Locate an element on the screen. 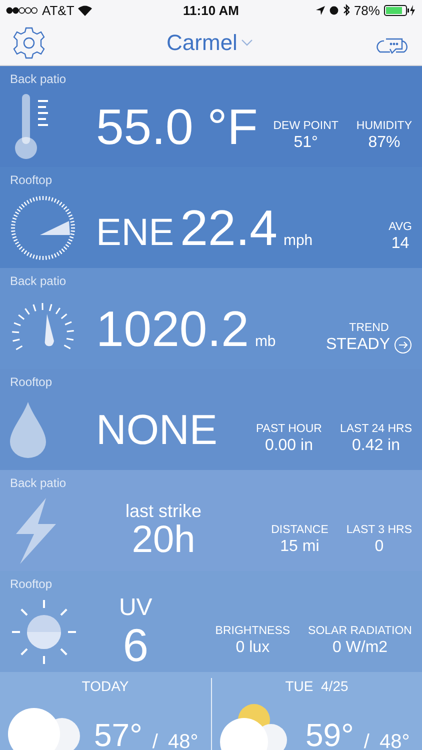 The width and height of the screenshot is (422, 750). high-temperature: 57° is located at coordinates (118, 733).